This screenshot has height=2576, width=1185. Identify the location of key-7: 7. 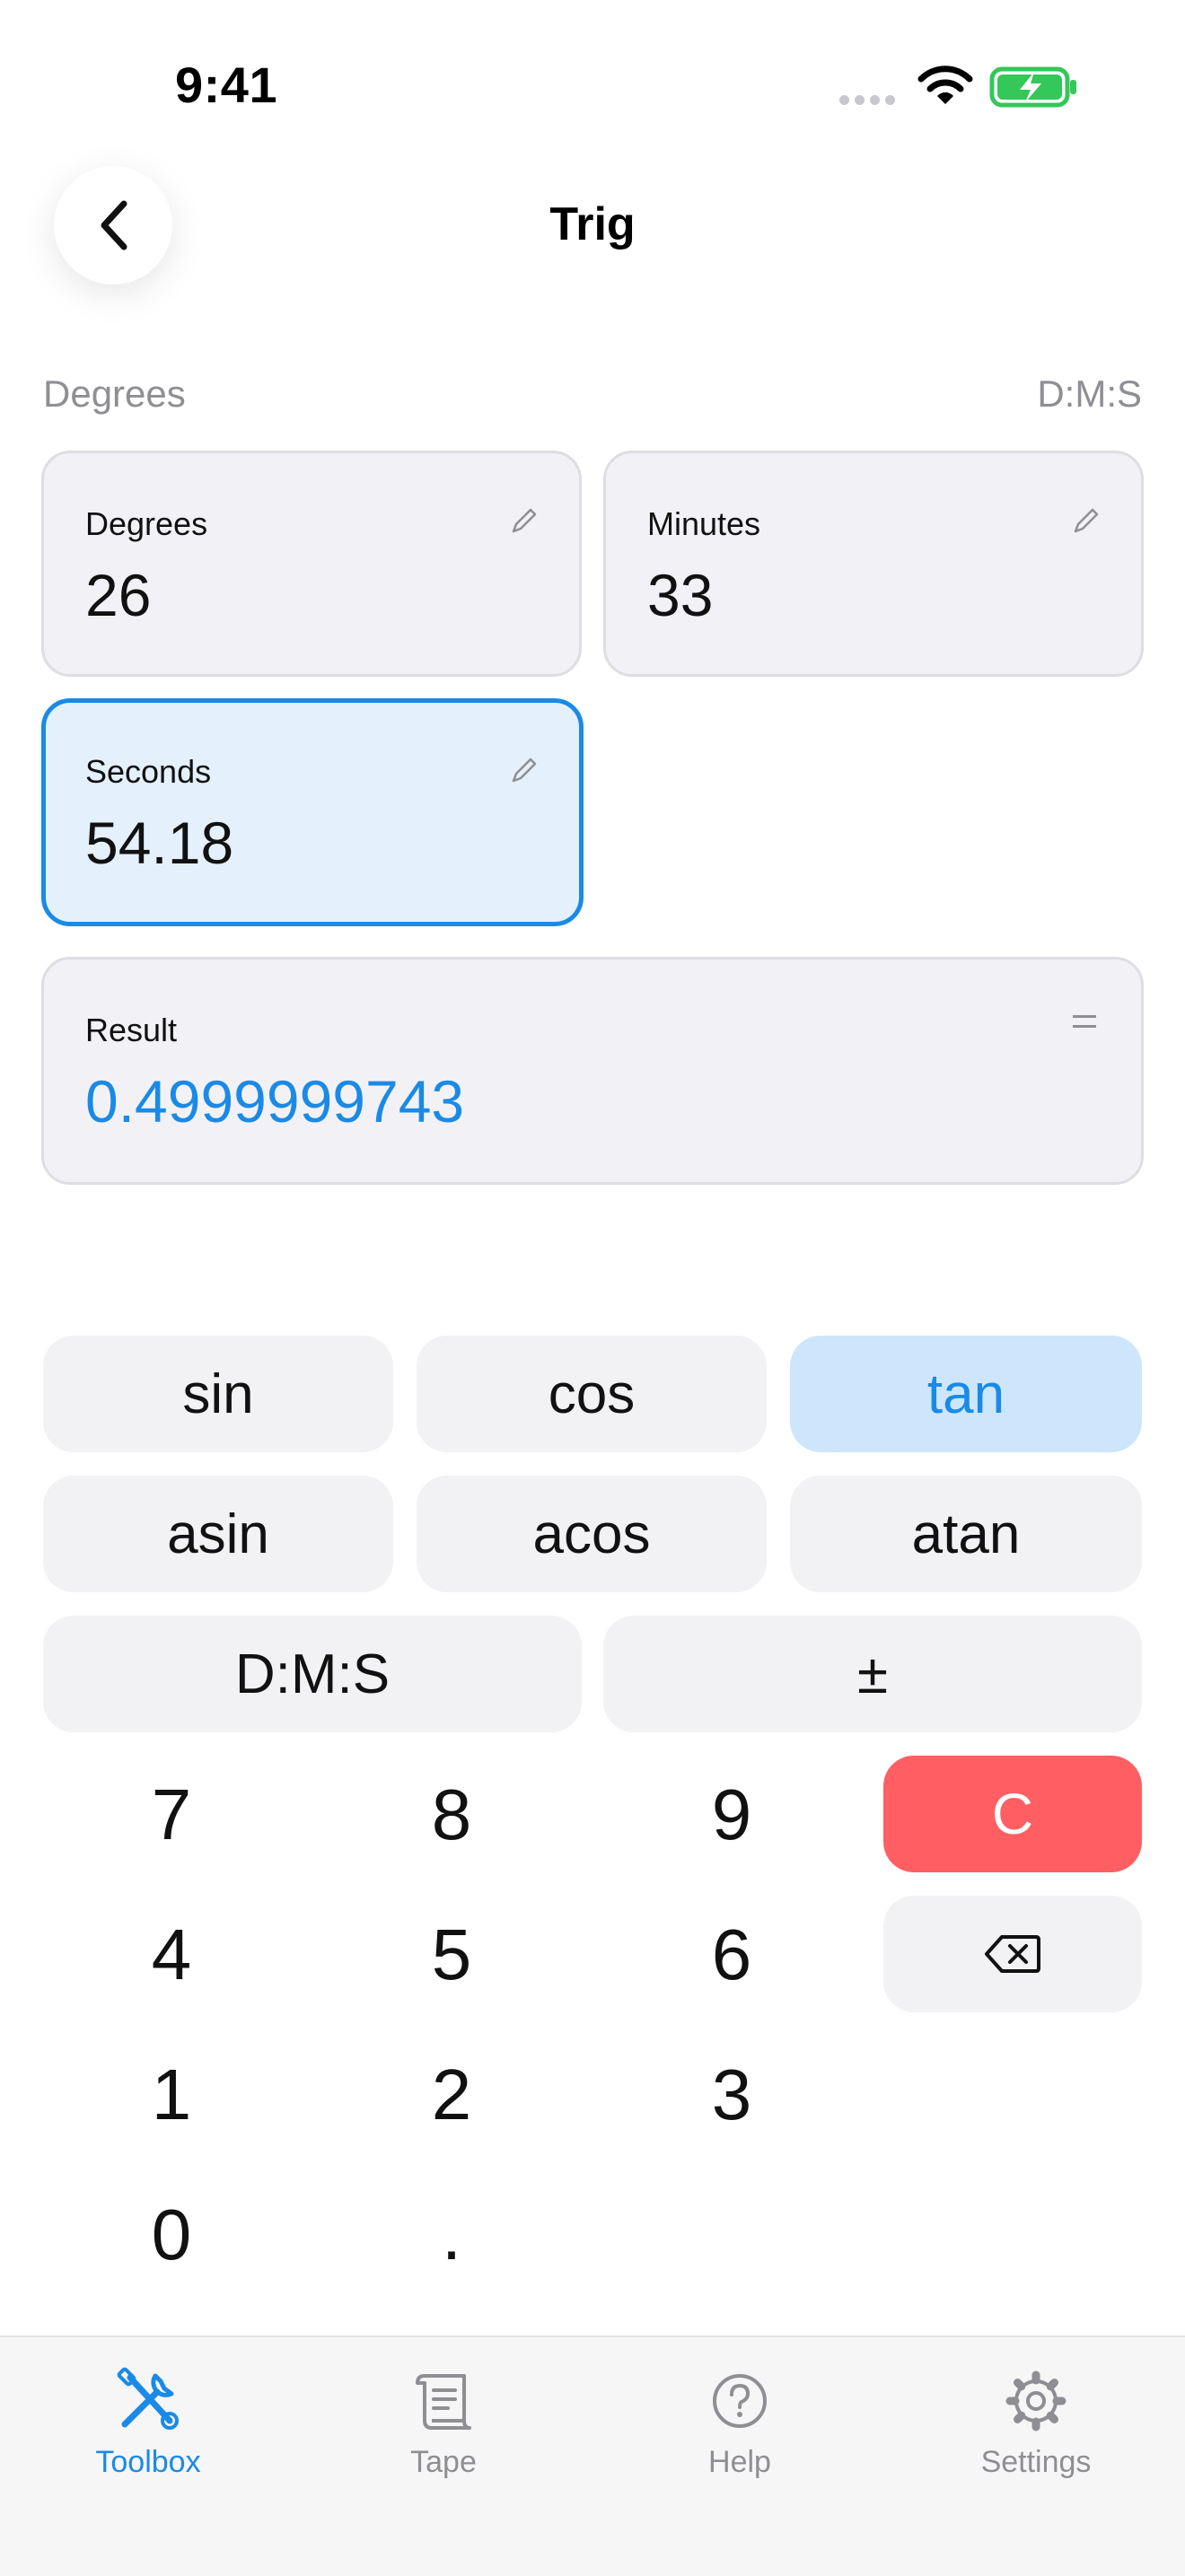
(171, 1814).